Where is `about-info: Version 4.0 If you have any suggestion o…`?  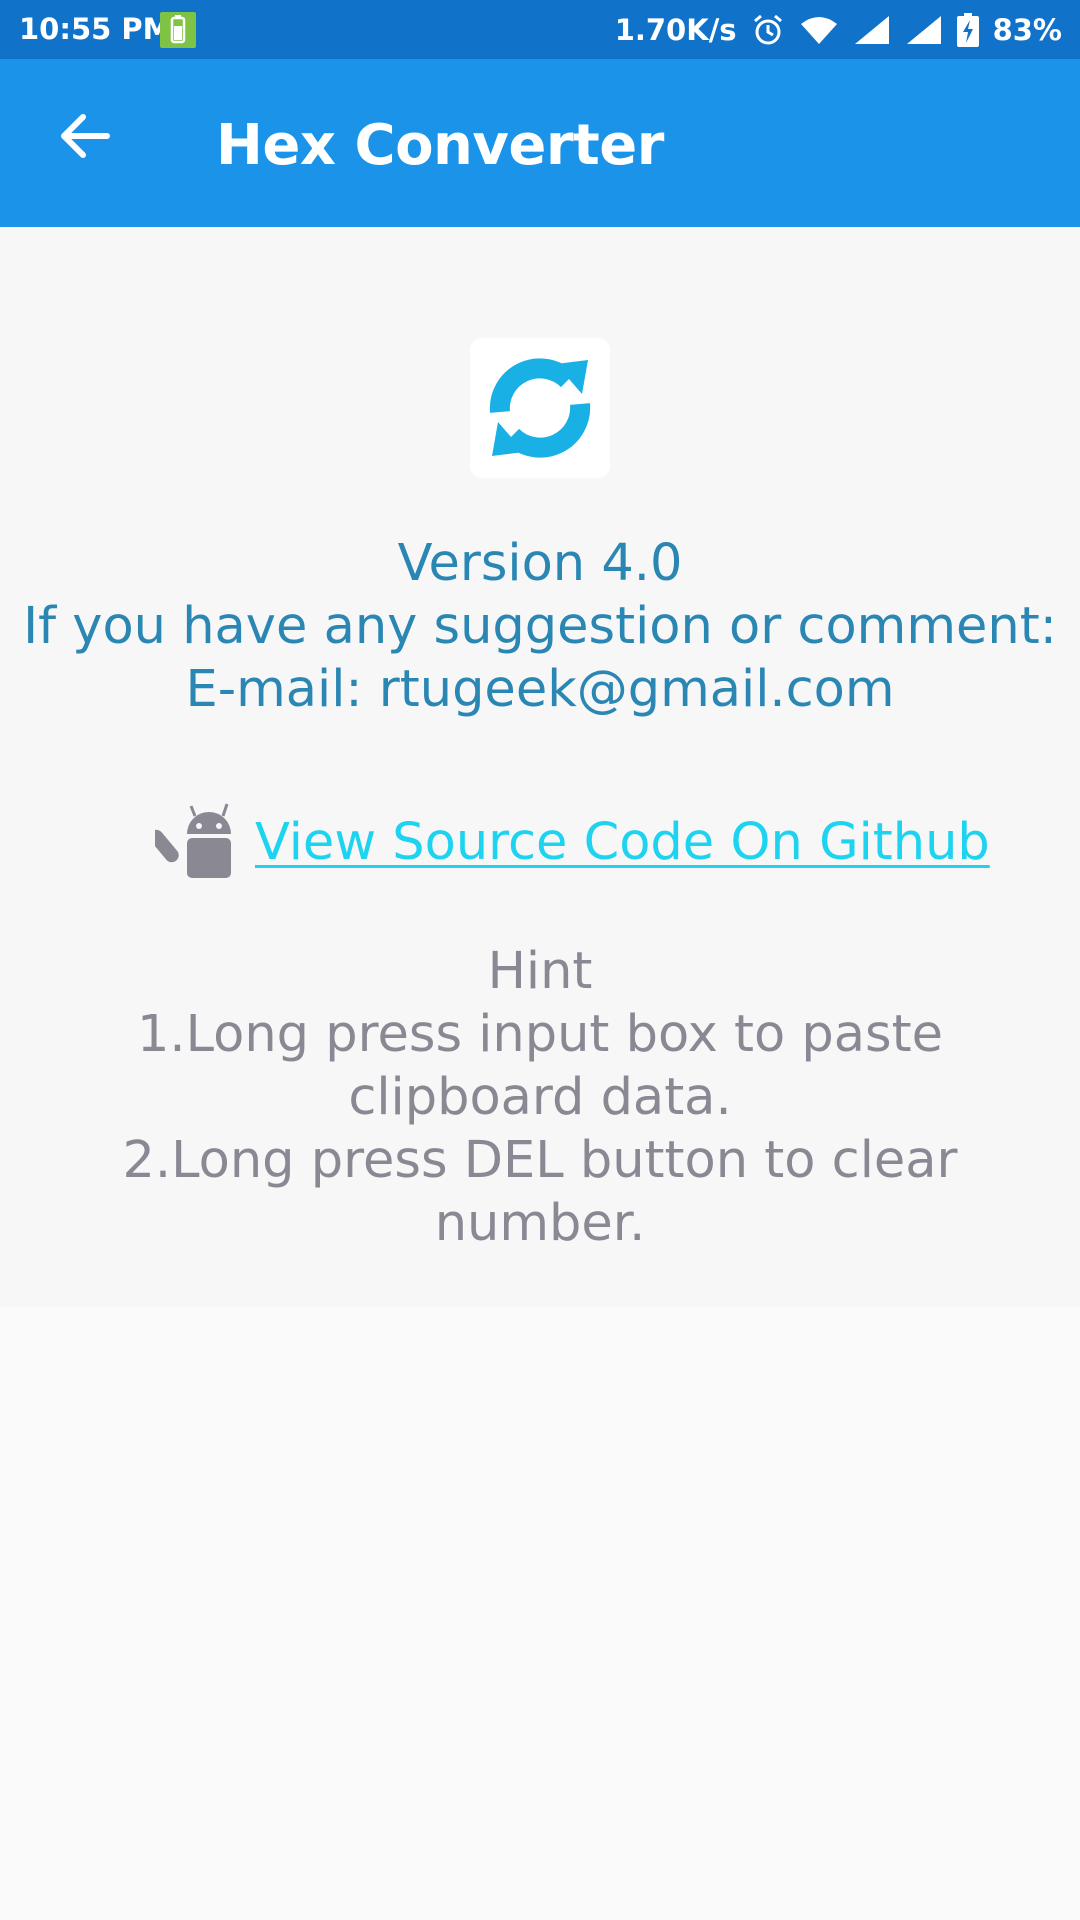 about-info: Version 4.0 If you have any suggestion o… is located at coordinates (540, 626).